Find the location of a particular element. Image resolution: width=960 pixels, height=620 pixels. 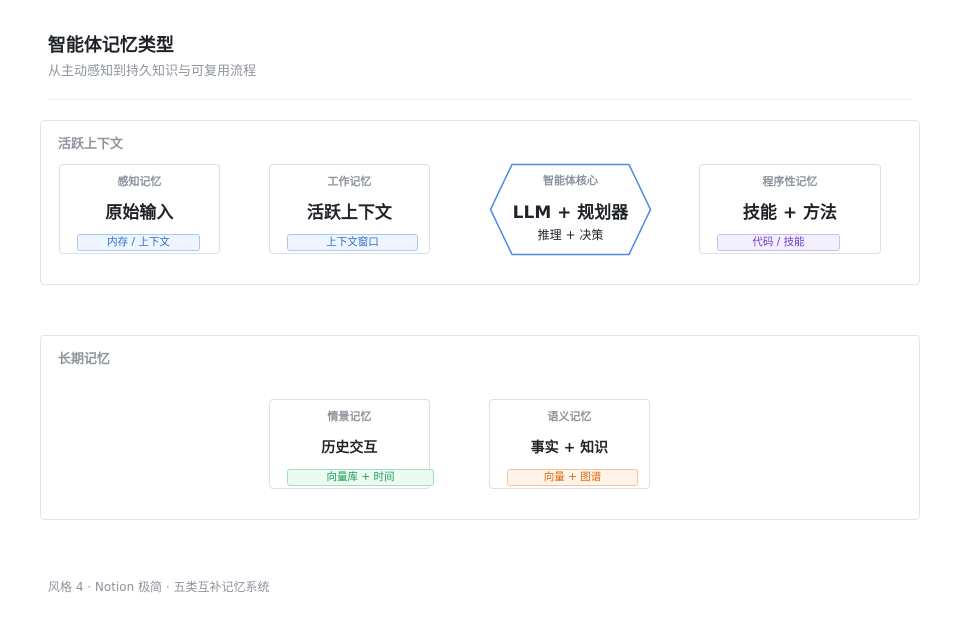

working-memory-card: 工作记忆 活跃上下文 上下文窗口 is located at coordinates (349, 209).